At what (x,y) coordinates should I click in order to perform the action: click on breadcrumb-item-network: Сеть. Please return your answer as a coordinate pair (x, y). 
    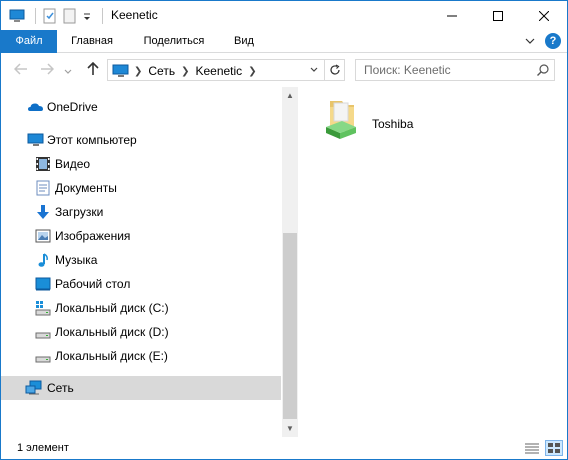
    Looking at the image, I should click on (161, 71).